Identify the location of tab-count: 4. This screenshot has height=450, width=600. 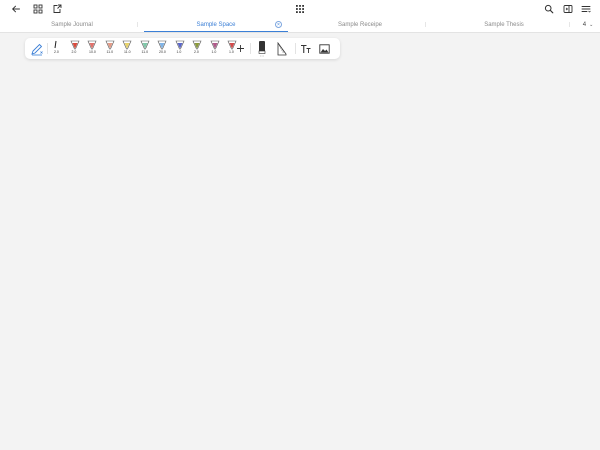
(584, 25).